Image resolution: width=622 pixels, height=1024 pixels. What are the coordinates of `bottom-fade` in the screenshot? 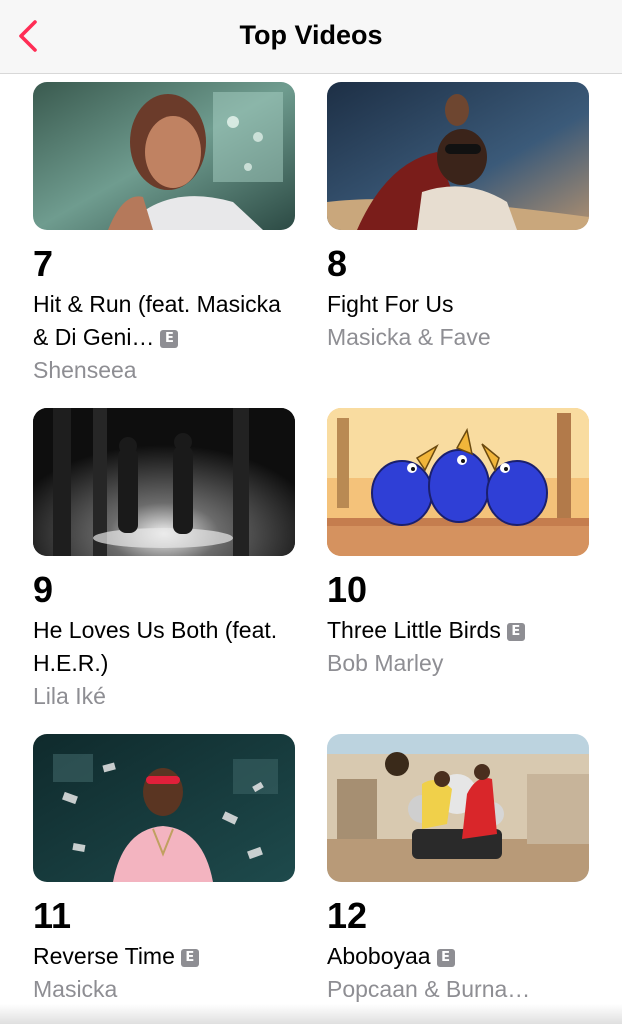 It's located at (311, 1014).